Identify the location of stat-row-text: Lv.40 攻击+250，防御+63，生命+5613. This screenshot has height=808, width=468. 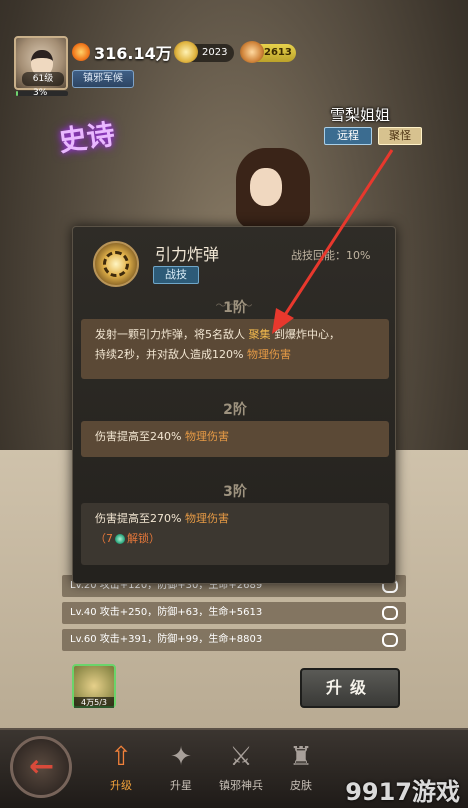
(166, 612).